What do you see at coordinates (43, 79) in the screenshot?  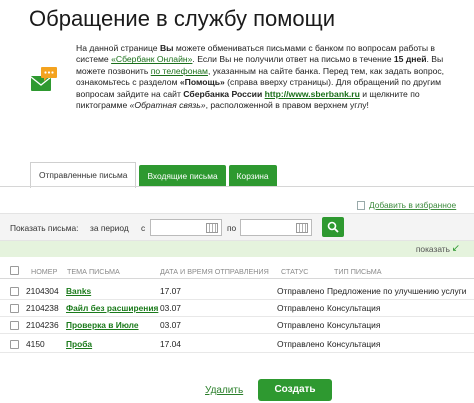 I see `envelope-chat-icon` at bounding box center [43, 79].